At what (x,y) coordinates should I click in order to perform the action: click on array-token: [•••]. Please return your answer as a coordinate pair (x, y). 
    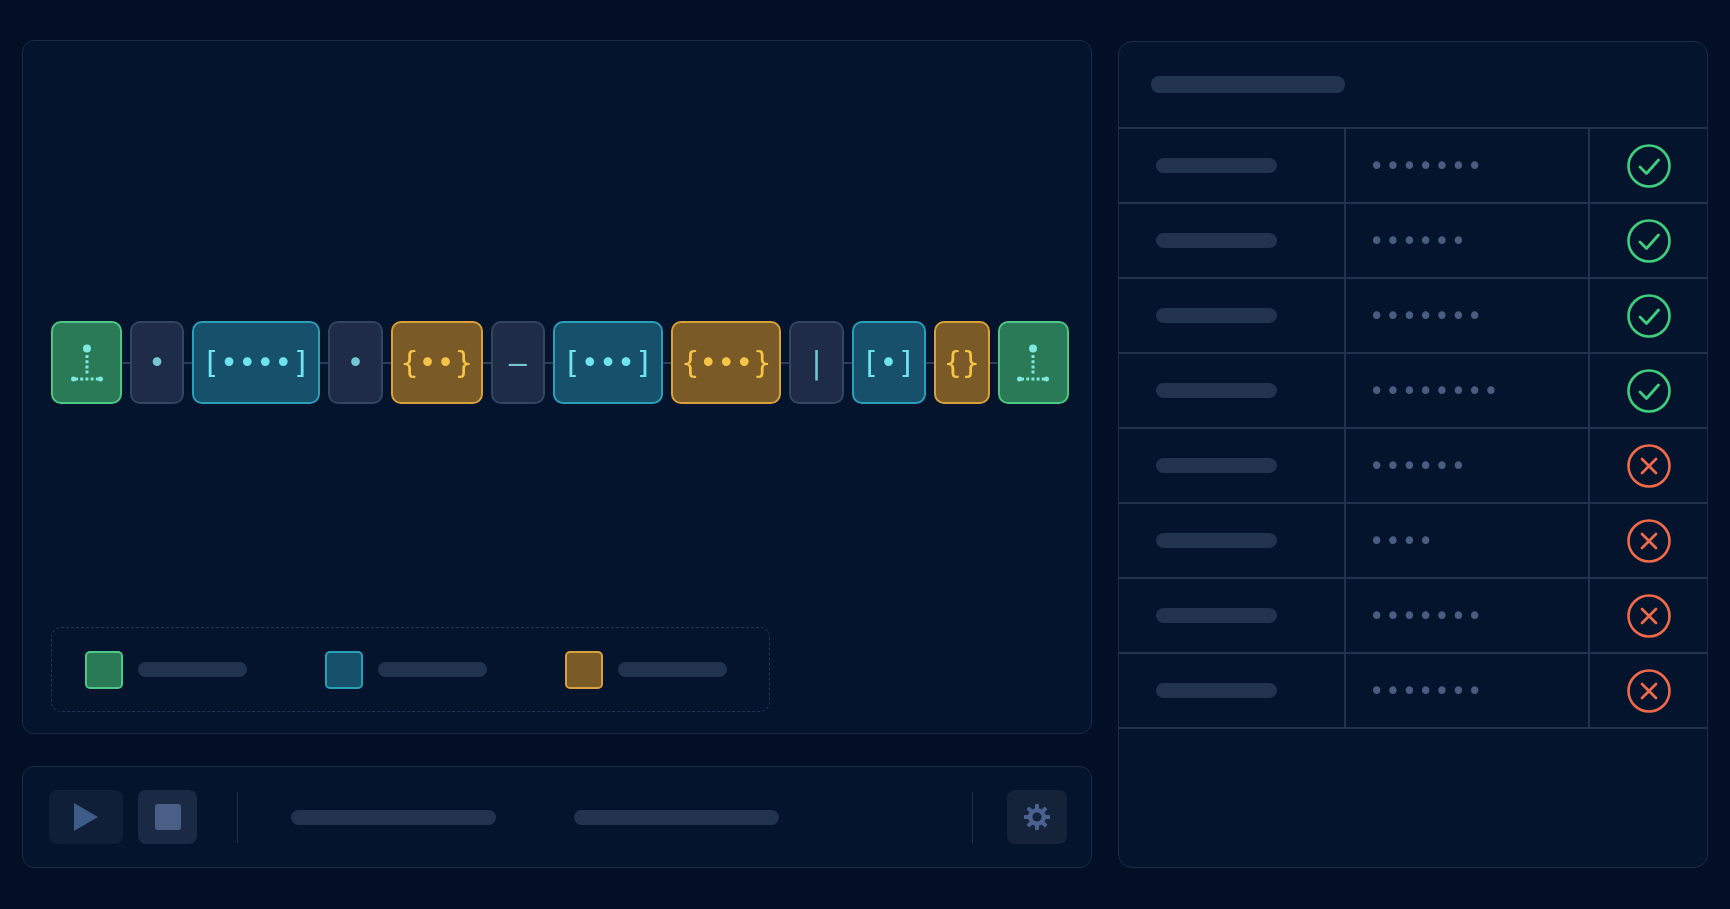
    Looking at the image, I should click on (608, 362).